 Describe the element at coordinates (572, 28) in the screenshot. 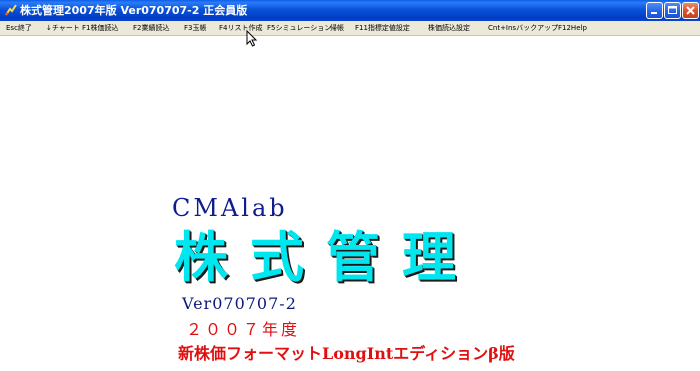

I see `menu-item-help: F12Help` at that location.